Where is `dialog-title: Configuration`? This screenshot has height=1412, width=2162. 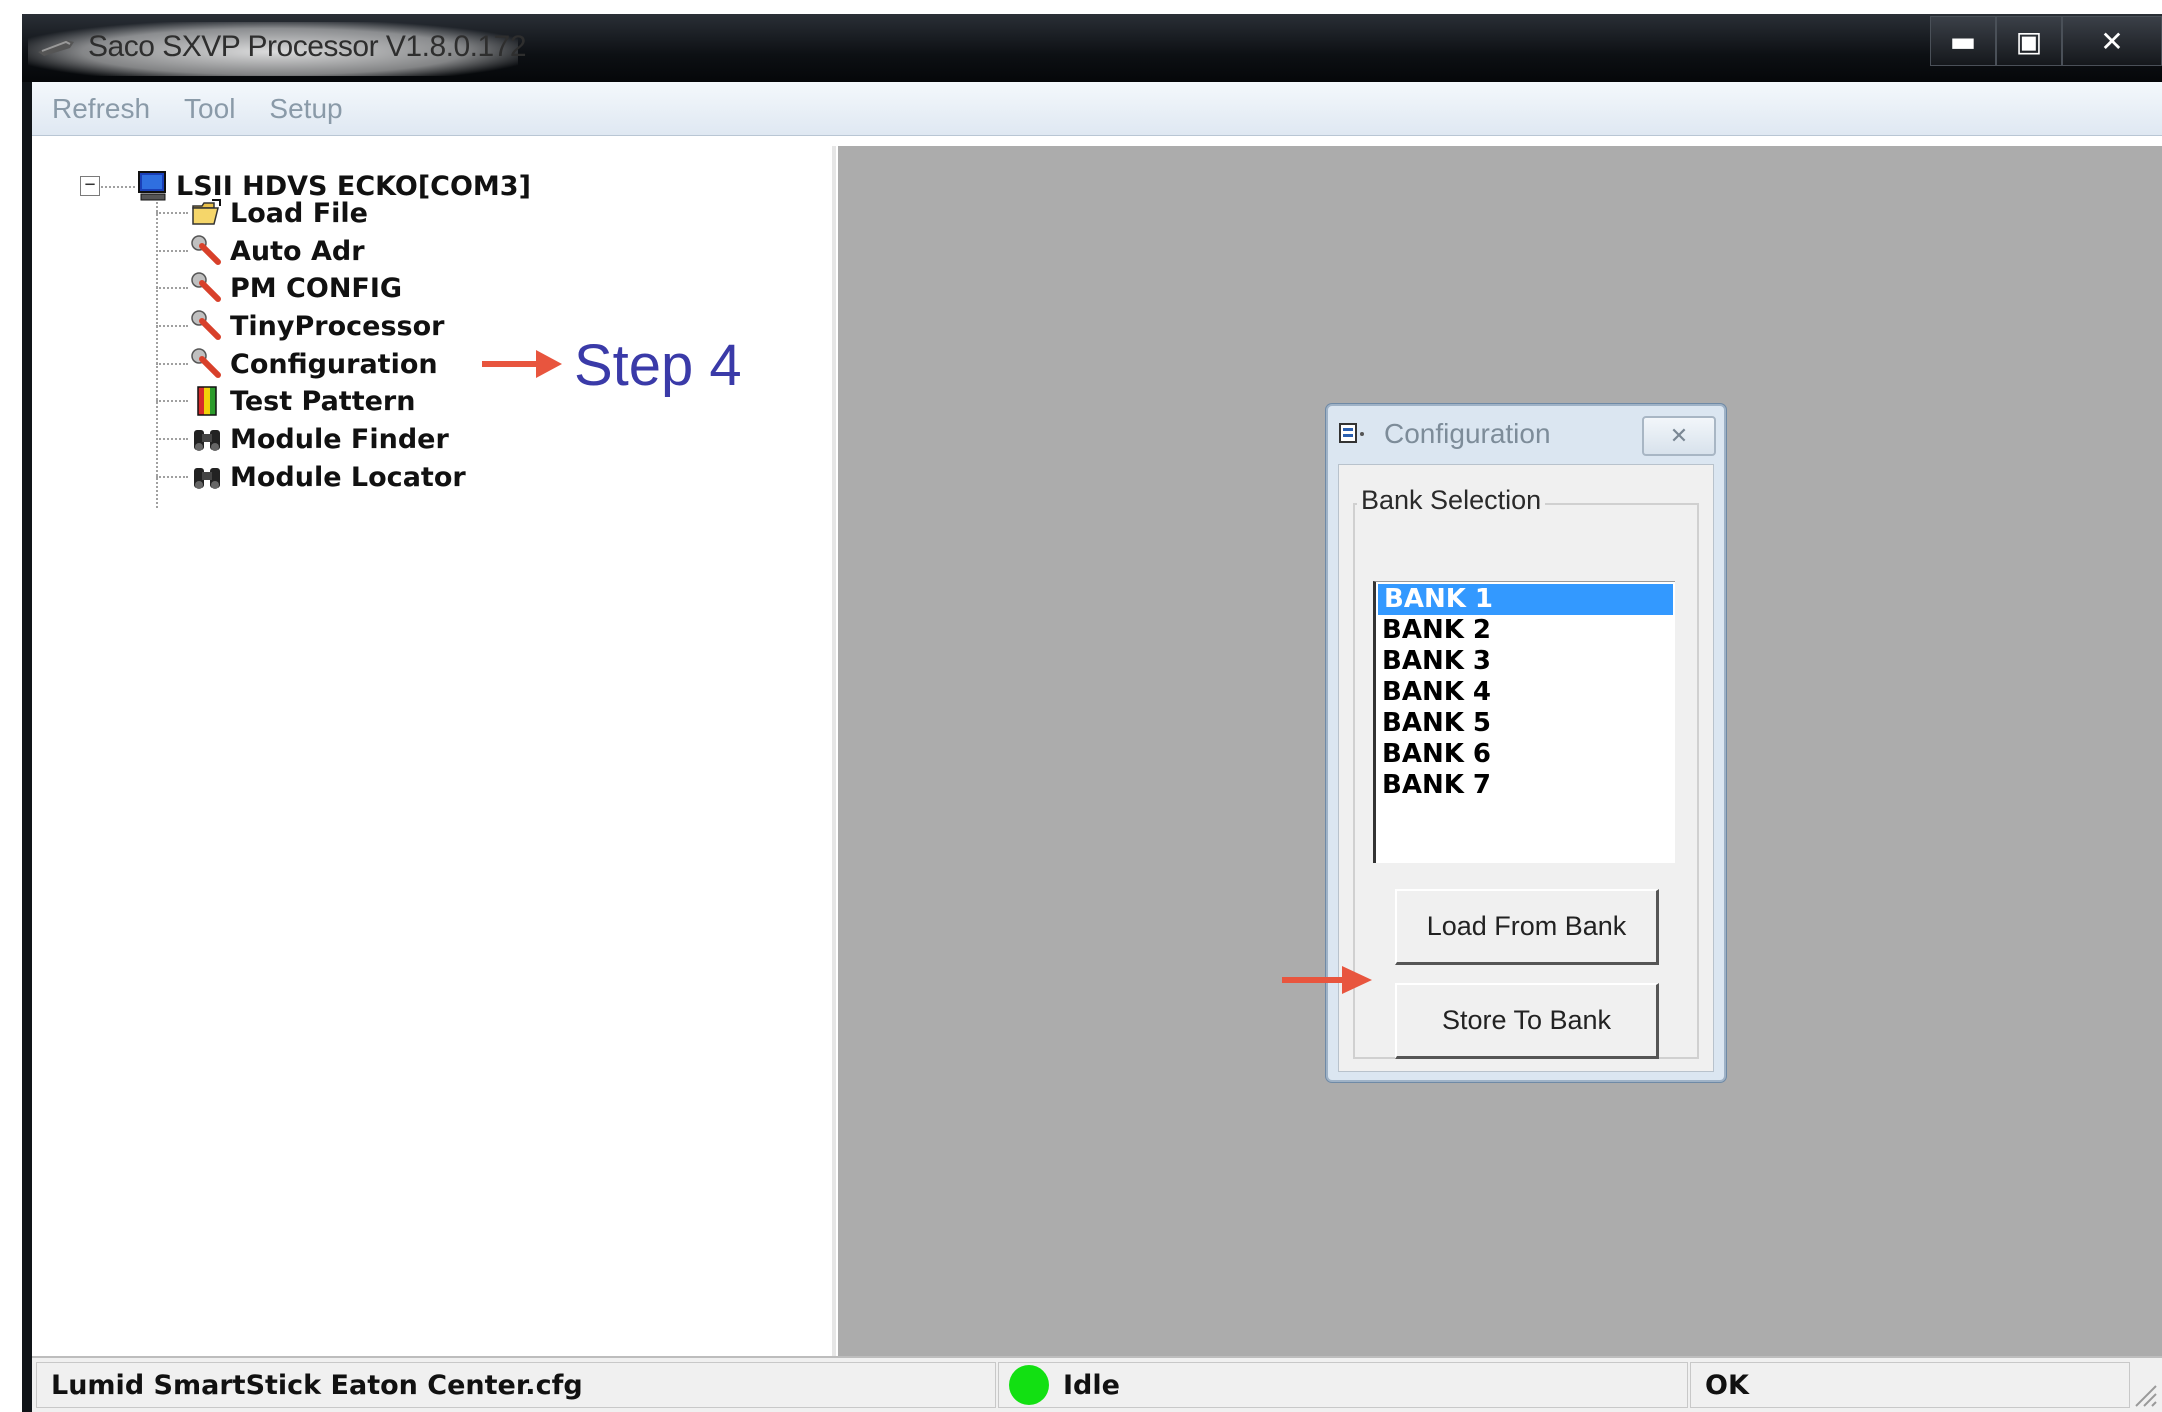 dialog-title: Configuration is located at coordinates (1467, 433).